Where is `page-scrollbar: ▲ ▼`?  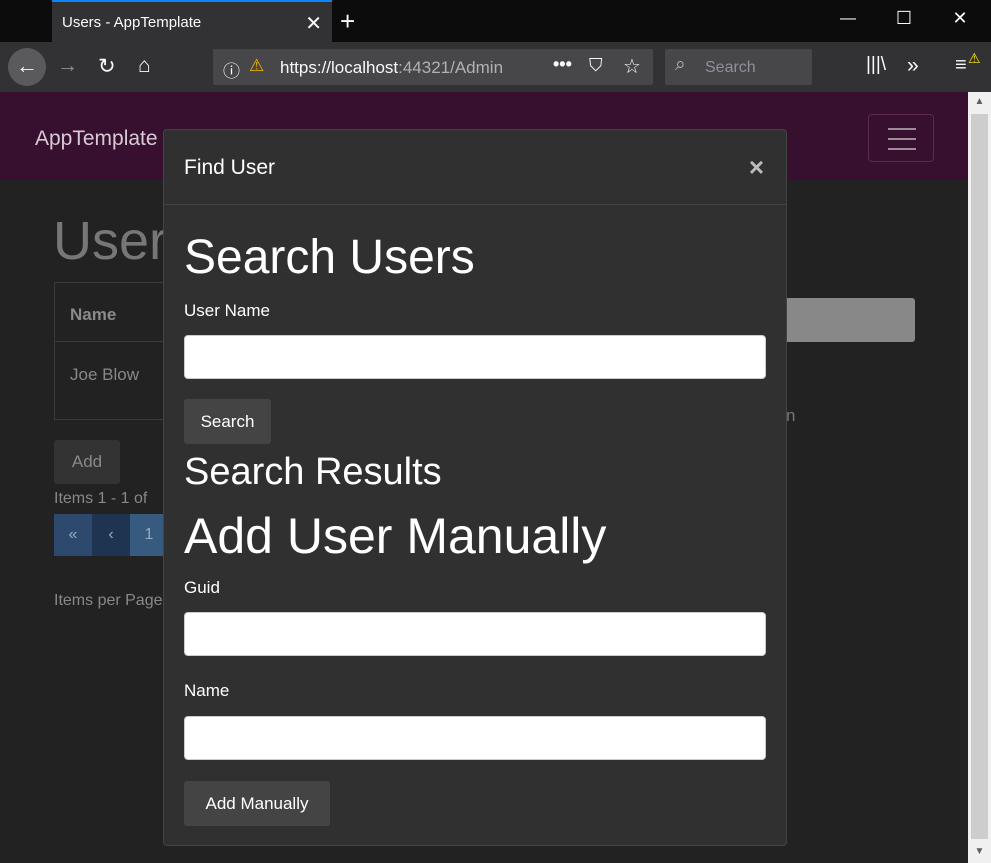 page-scrollbar: ▲ ▼ is located at coordinates (979, 477).